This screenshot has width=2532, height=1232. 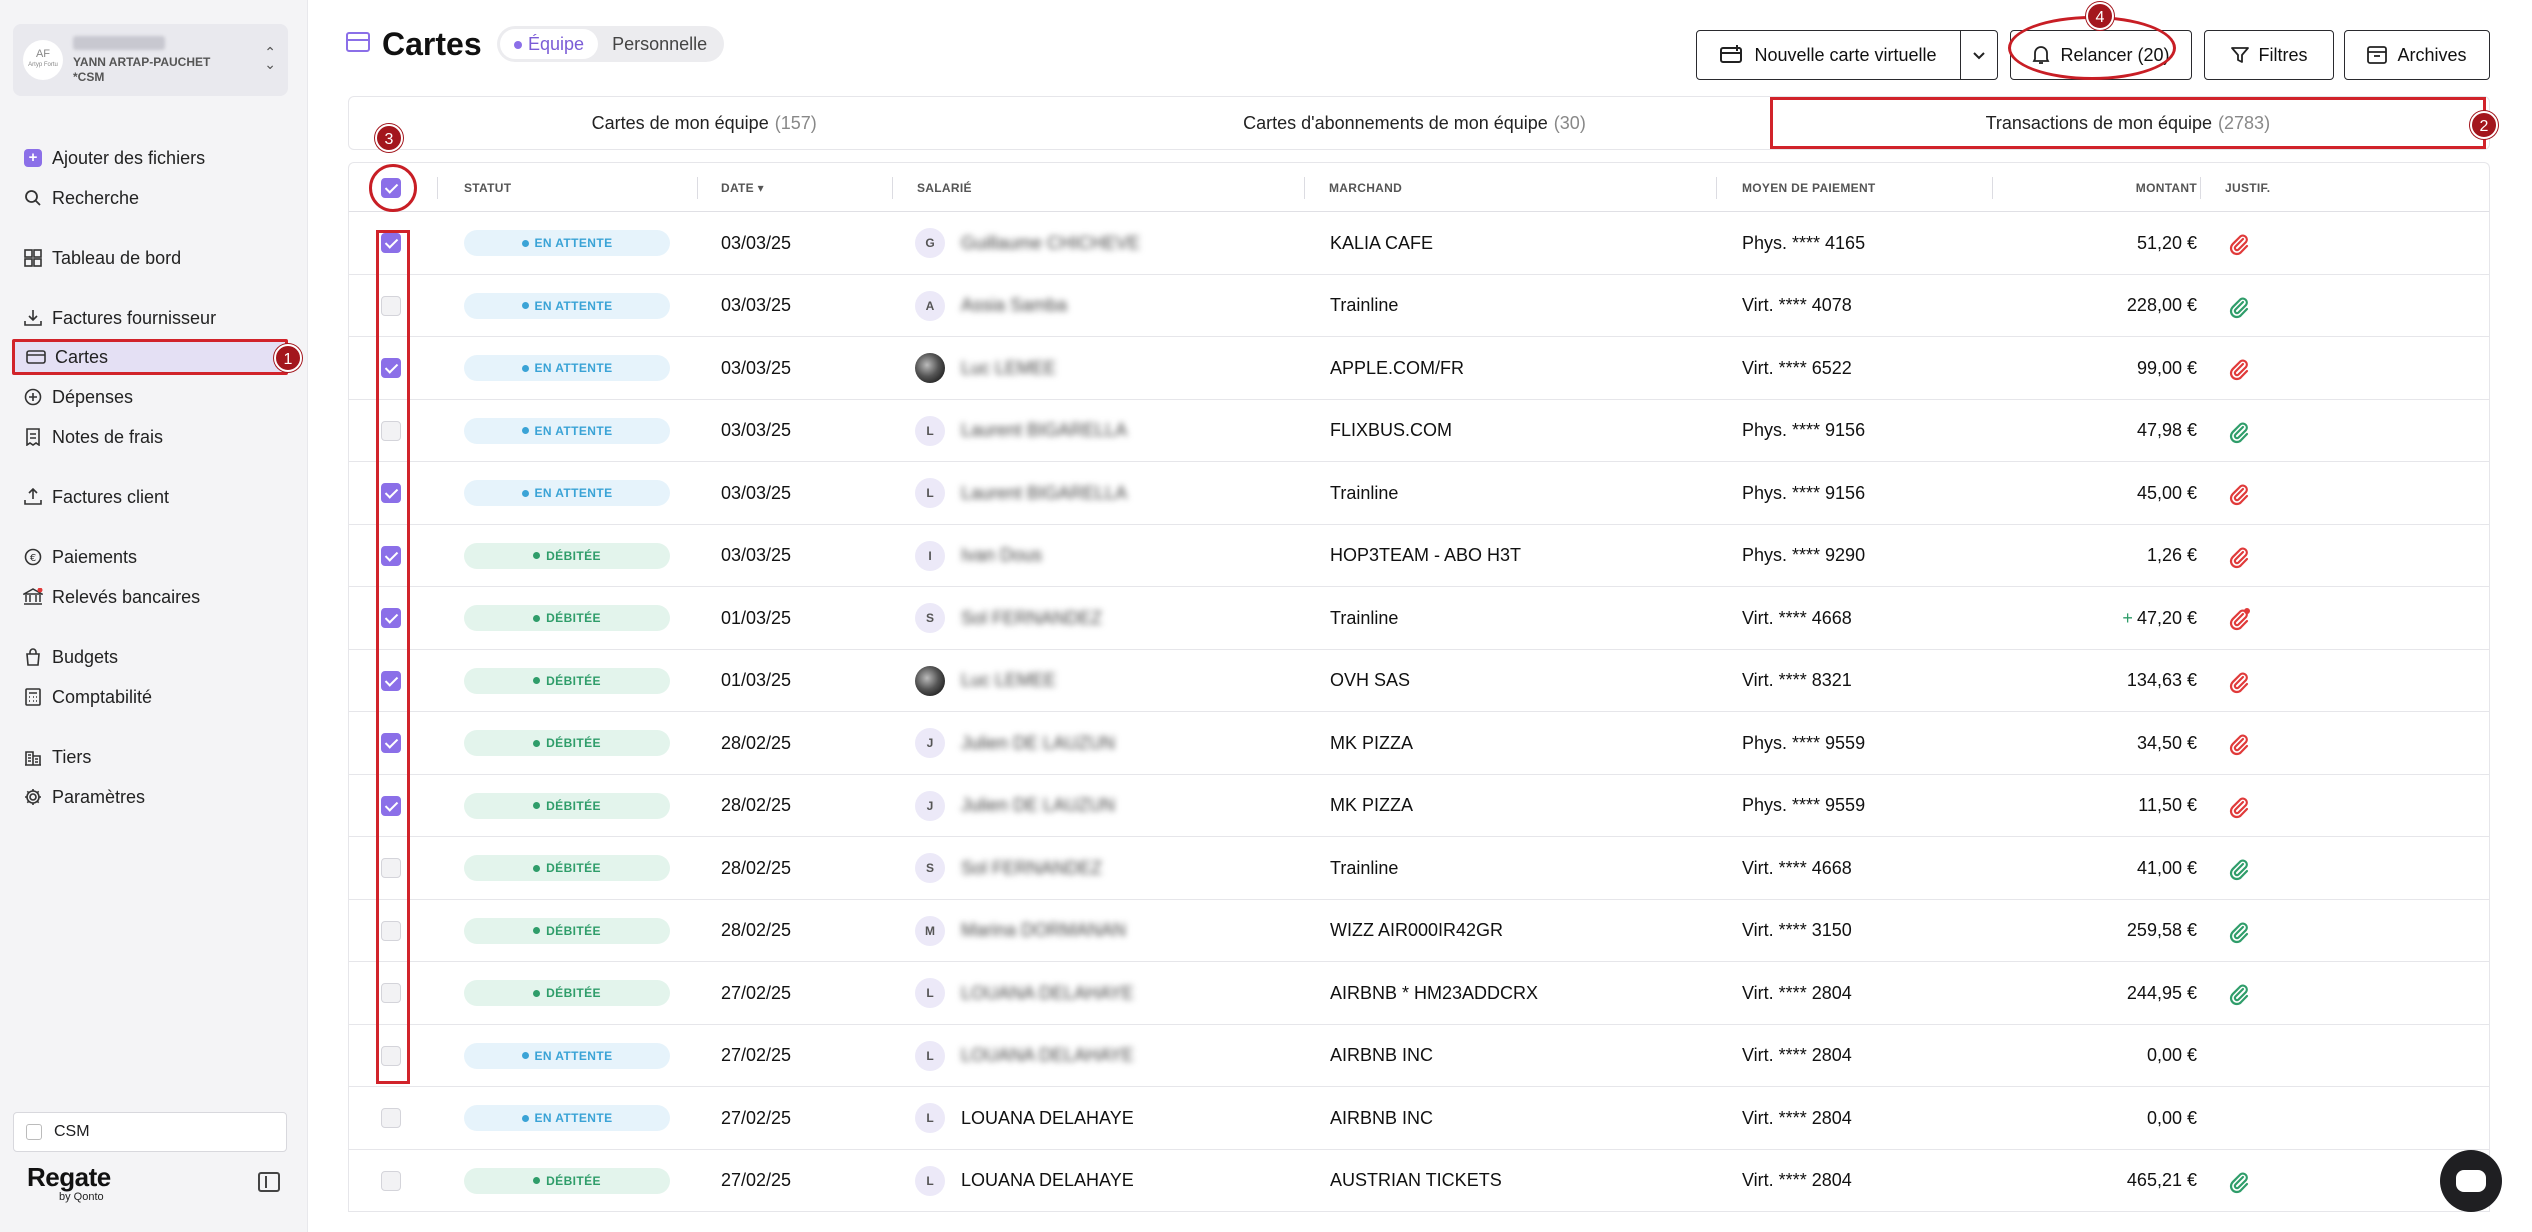 What do you see at coordinates (437, 188) in the screenshot?
I see `column-divider` at bounding box center [437, 188].